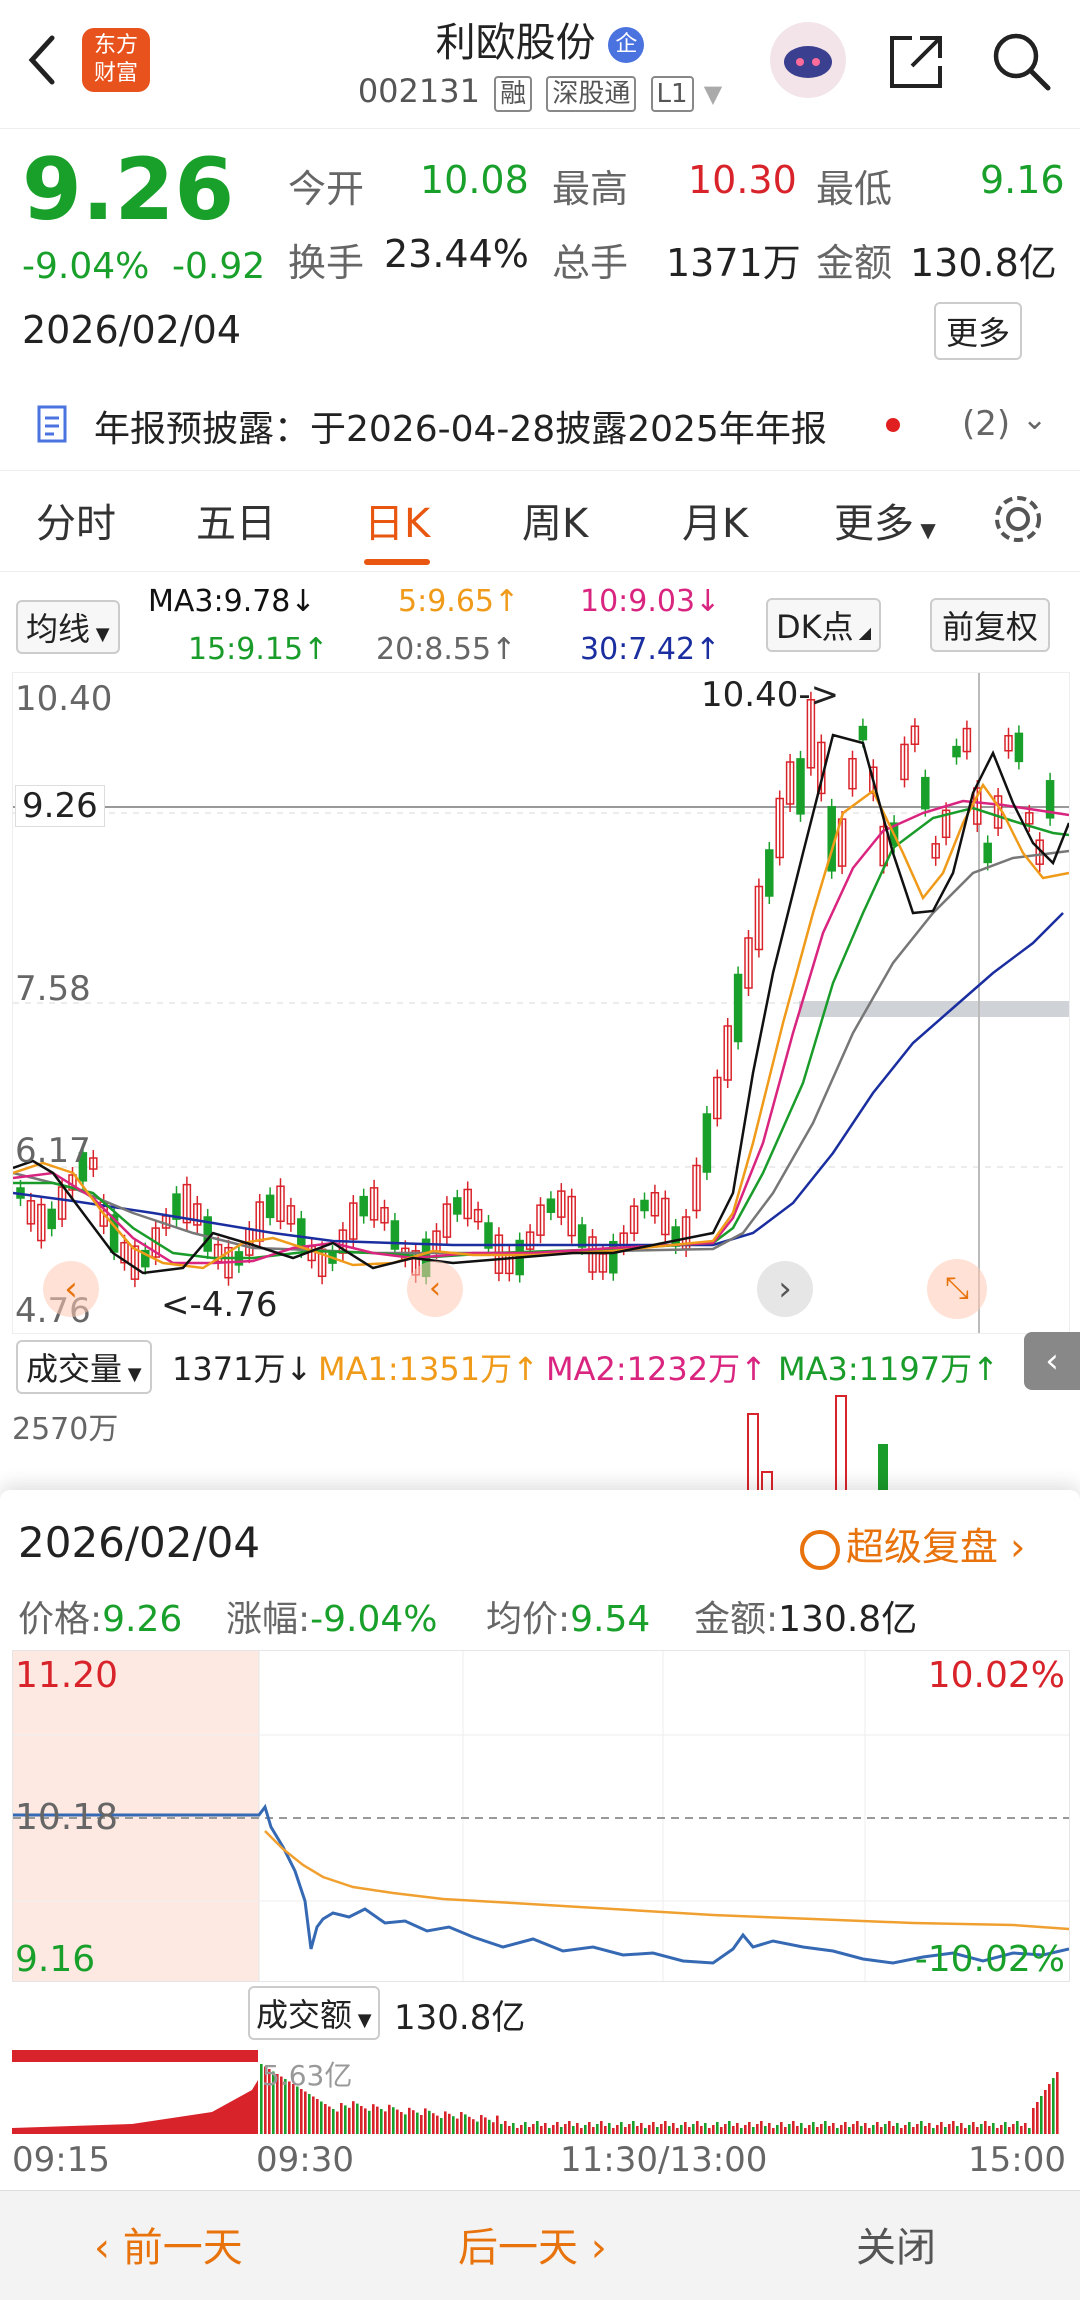 The height and width of the screenshot is (2300, 1080). I want to click on scroll-left-icon: ‹, so click(71, 1289).